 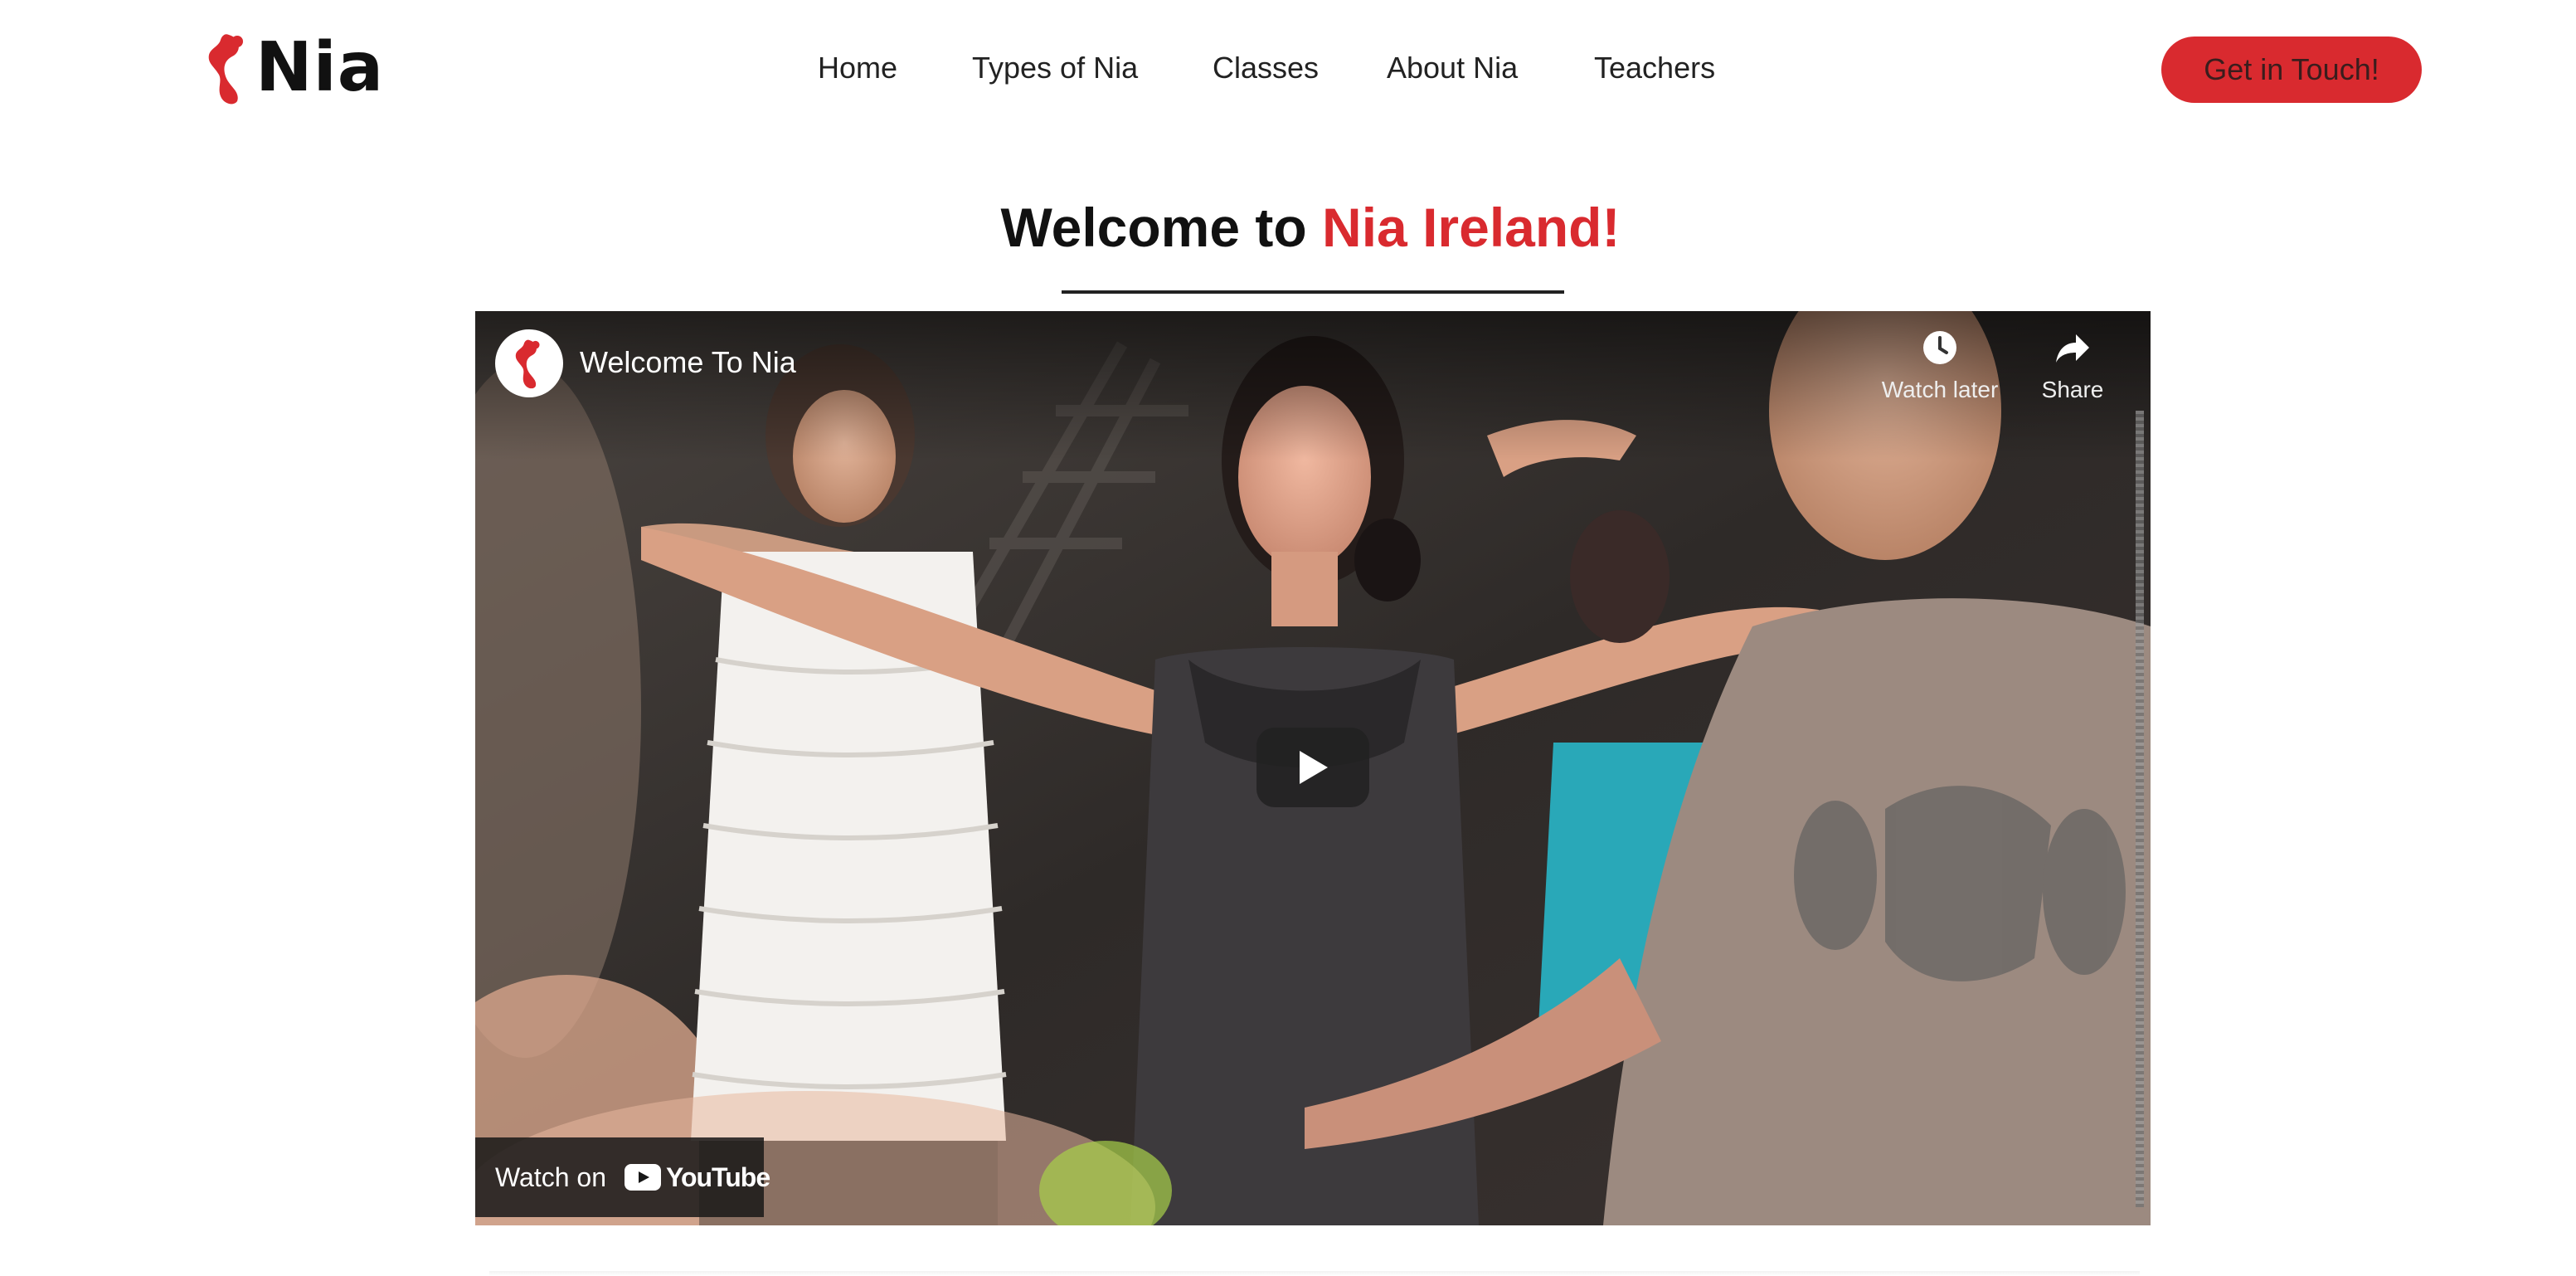 I want to click on nav-teachers: Teachers, so click(x=1655, y=68).